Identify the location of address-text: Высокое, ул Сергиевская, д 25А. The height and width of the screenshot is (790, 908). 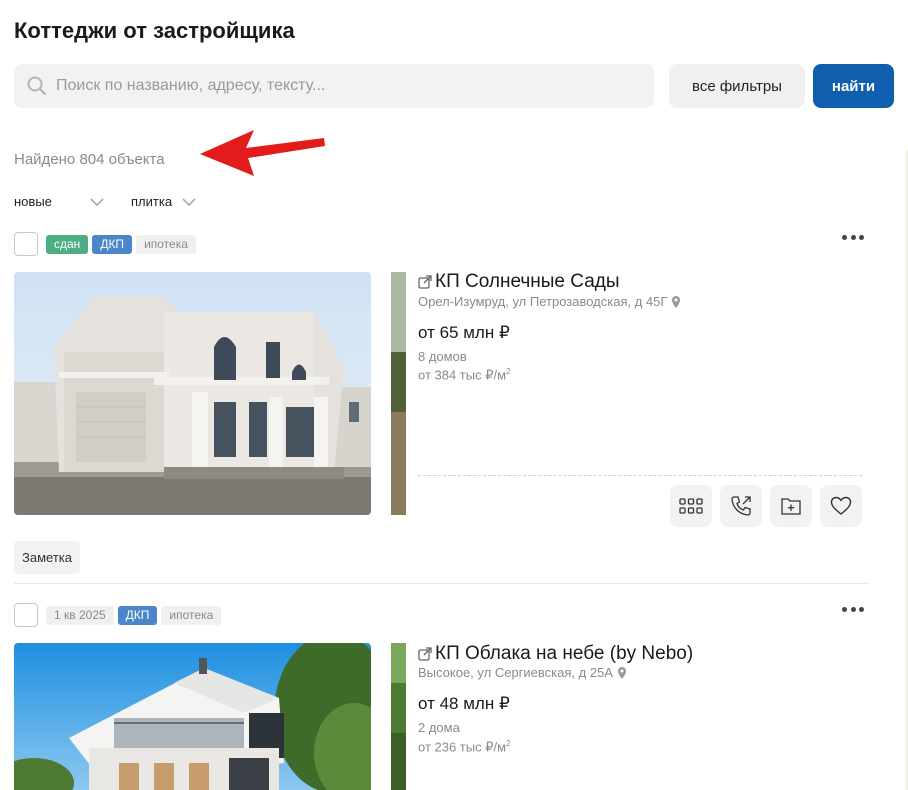
(515, 672).